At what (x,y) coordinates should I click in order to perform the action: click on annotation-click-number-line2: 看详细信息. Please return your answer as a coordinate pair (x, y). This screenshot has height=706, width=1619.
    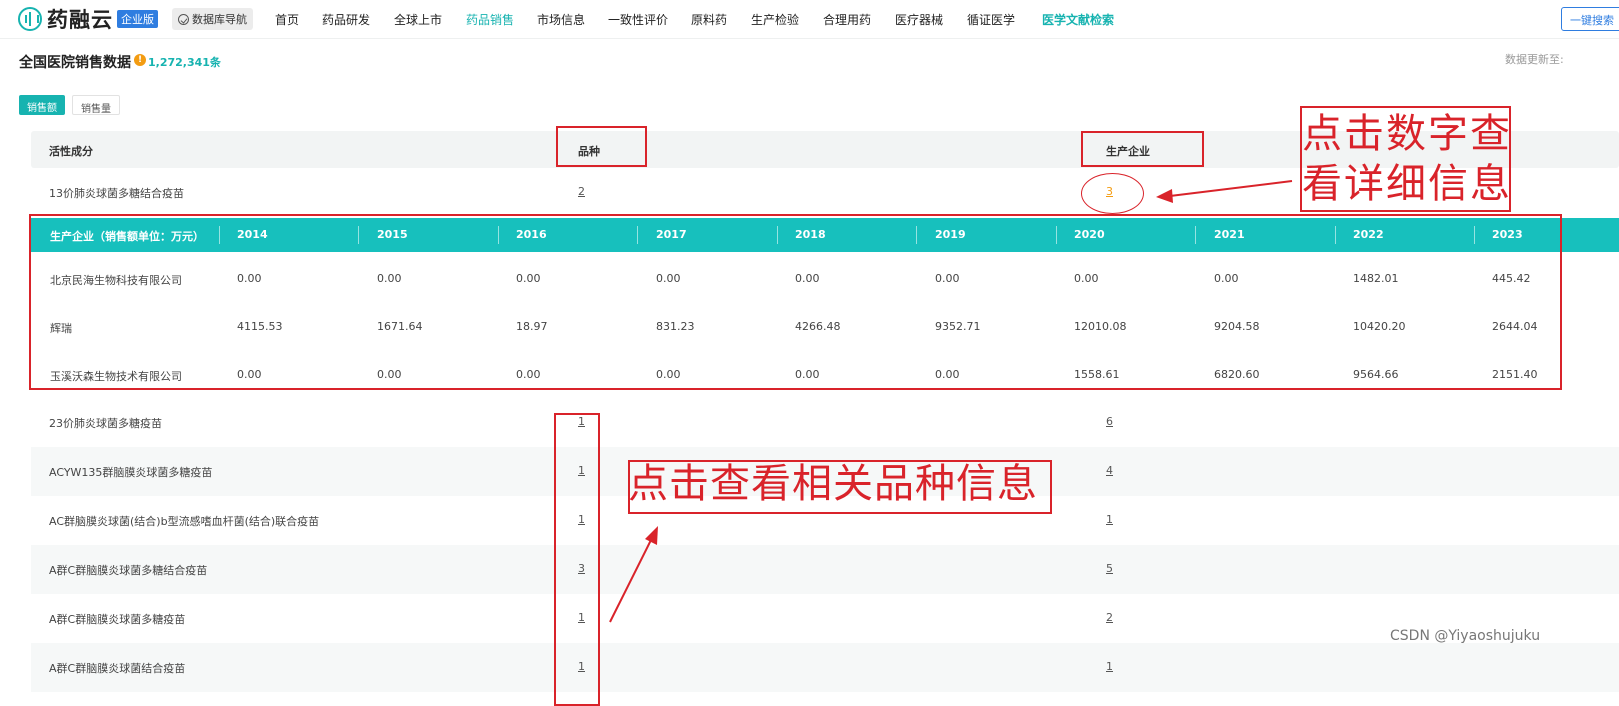
    Looking at the image, I should click on (1407, 184).